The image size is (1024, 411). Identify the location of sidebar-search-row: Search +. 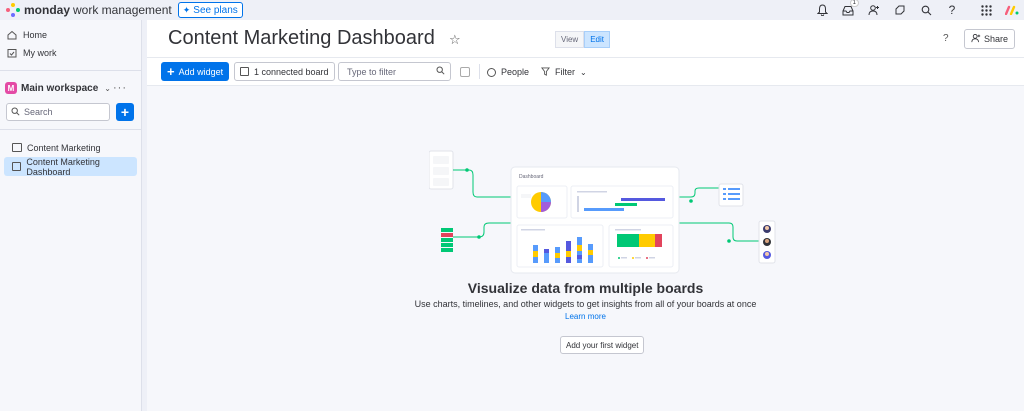
(70, 112).